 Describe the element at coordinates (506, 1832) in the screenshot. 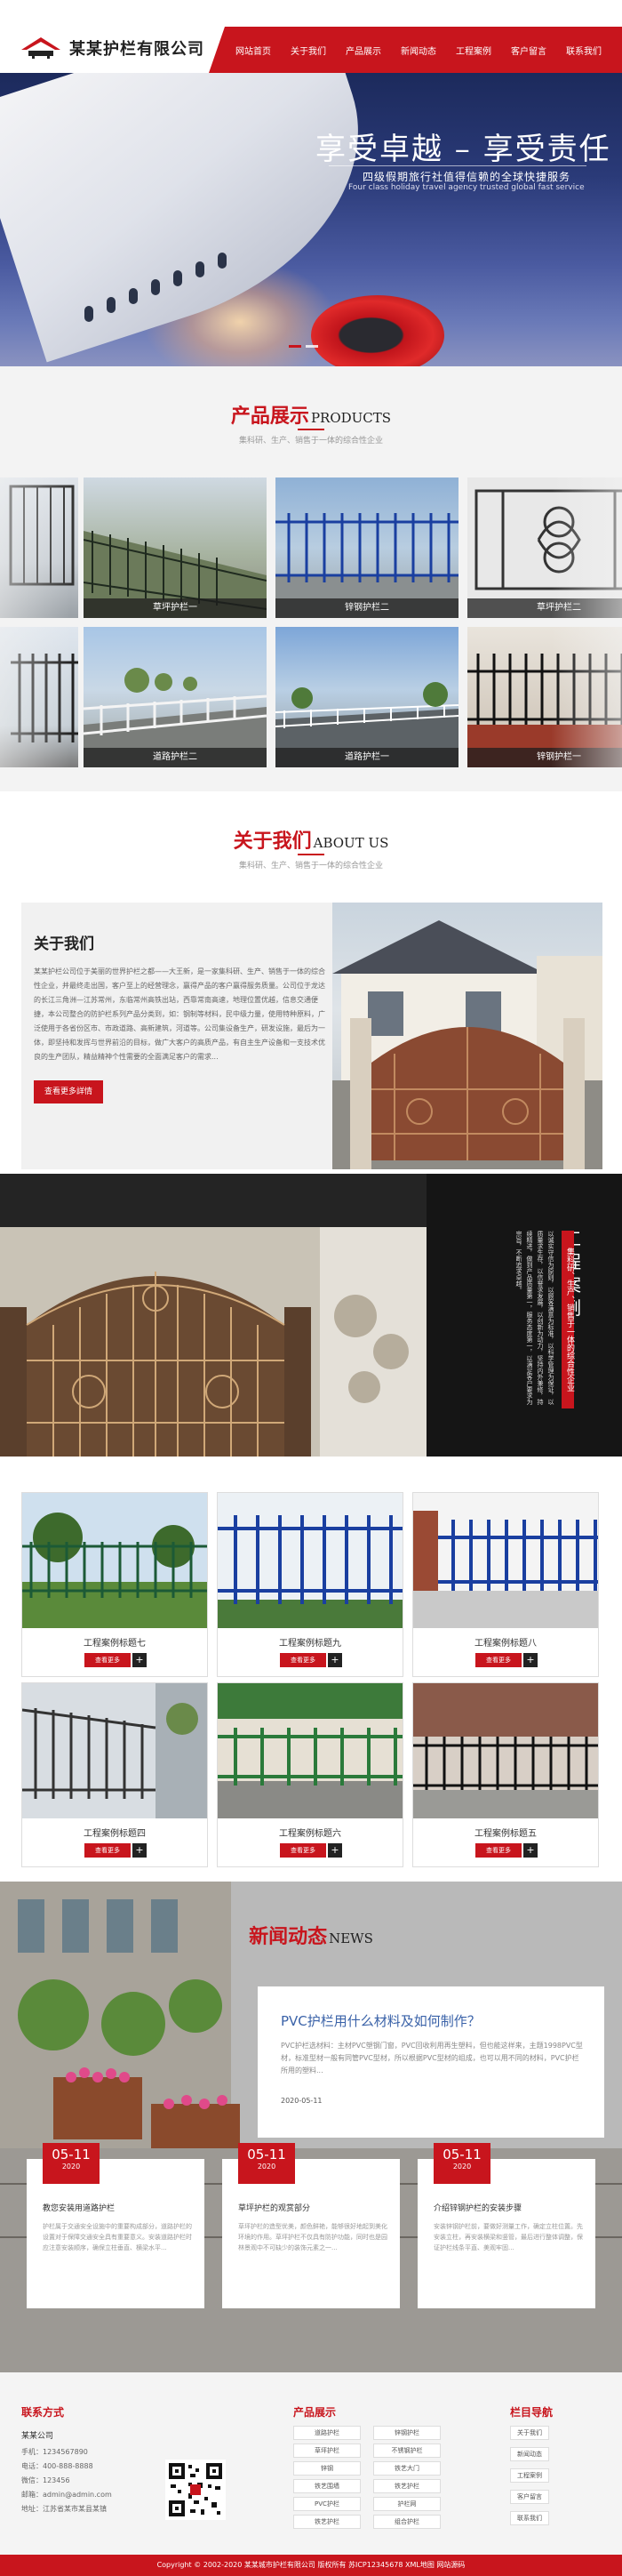

I see `case-title: 工程案例标题五` at that location.